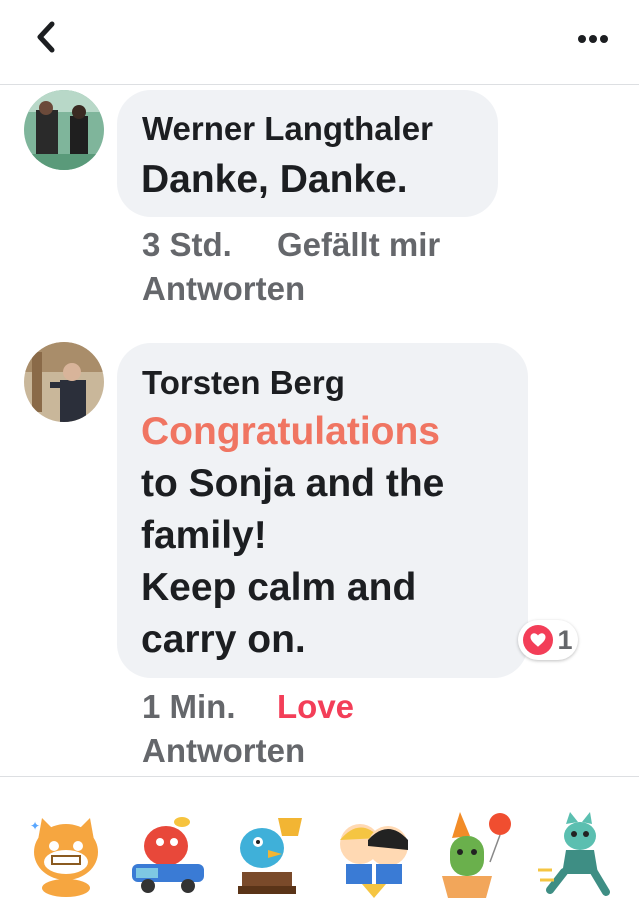  Describe the element at coordinates (476, 854) in the screenshot. I see `cactus-party-sticker` at that location.